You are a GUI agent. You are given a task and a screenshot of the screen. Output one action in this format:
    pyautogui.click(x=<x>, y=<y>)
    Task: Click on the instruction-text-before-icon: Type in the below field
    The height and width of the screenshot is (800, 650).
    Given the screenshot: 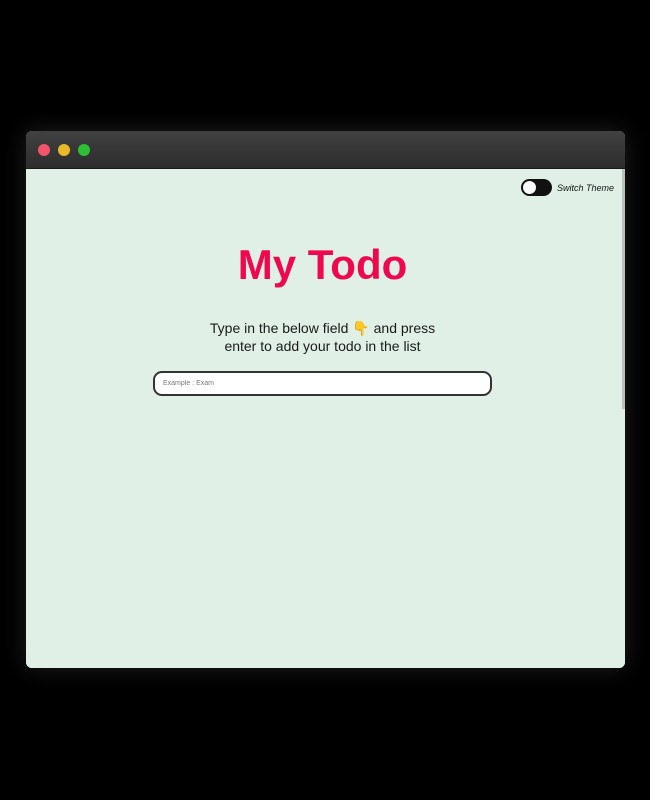 What is the action you would take?
    pyautogui.click(x=281, y=328)
    